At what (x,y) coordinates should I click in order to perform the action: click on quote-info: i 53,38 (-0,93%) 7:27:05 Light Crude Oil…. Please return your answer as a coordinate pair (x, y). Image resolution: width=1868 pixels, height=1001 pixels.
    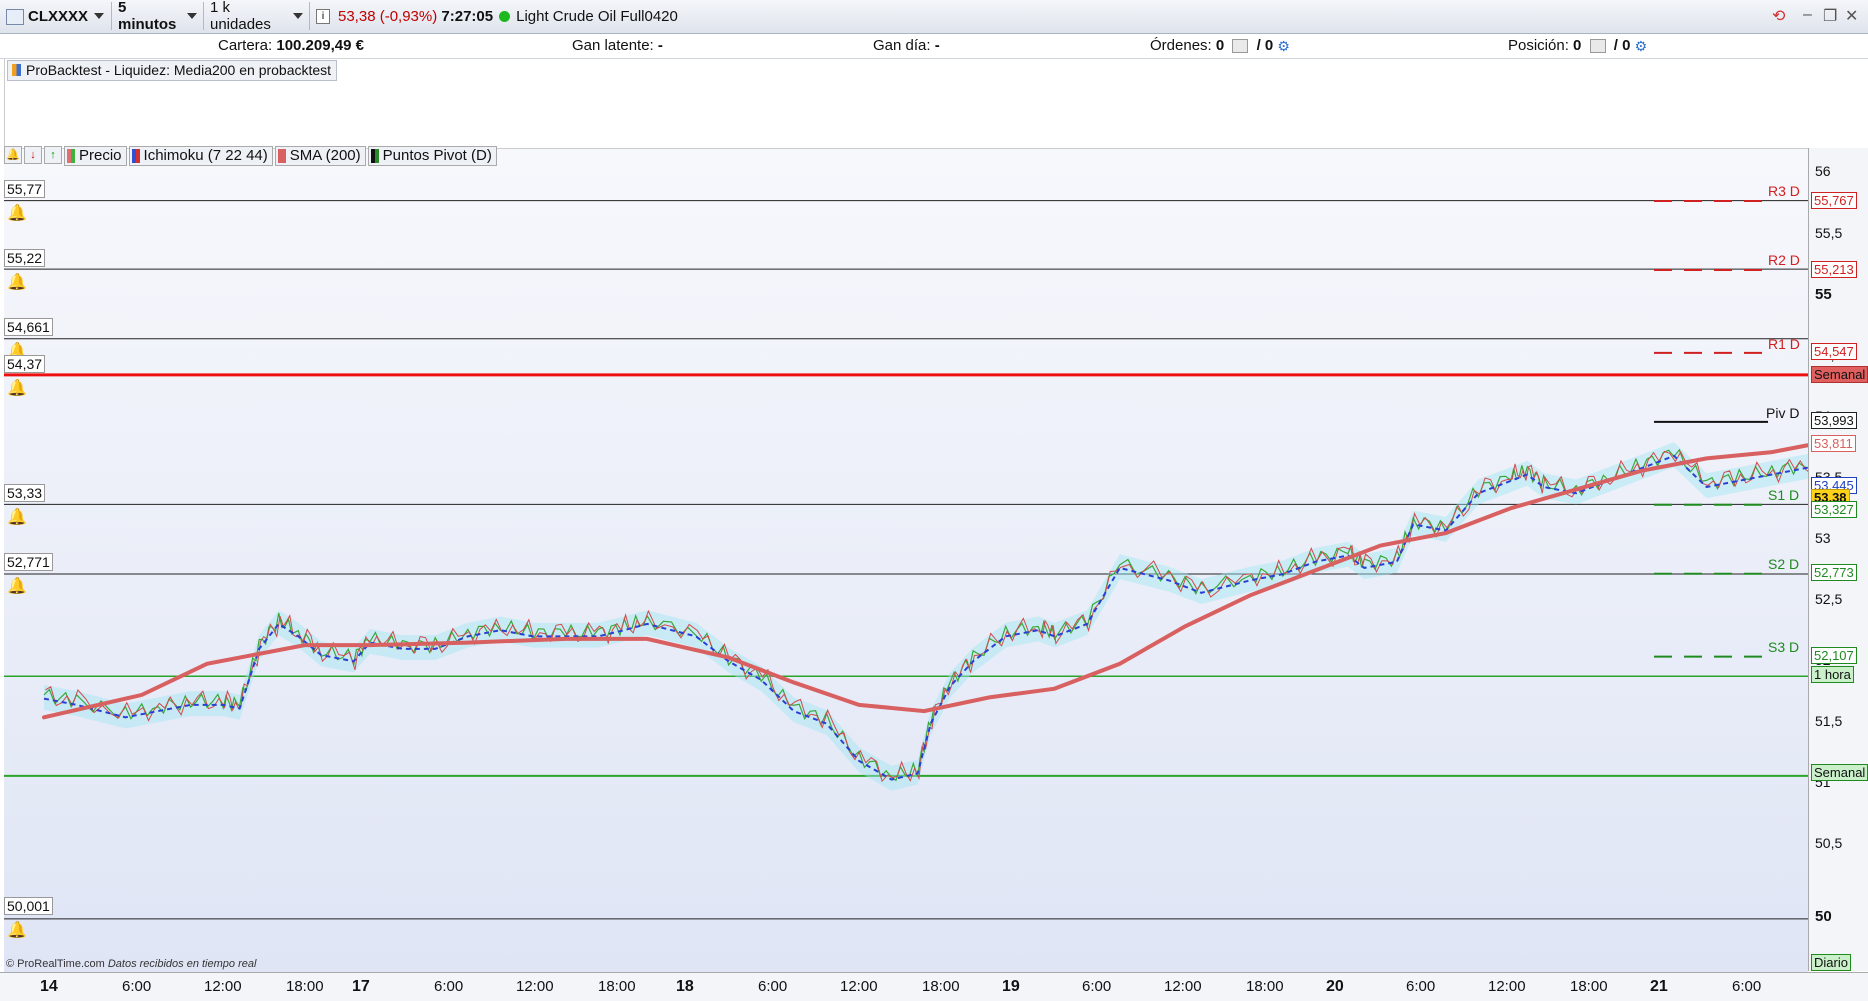
    Looking at the image, I should click on (510, 16).